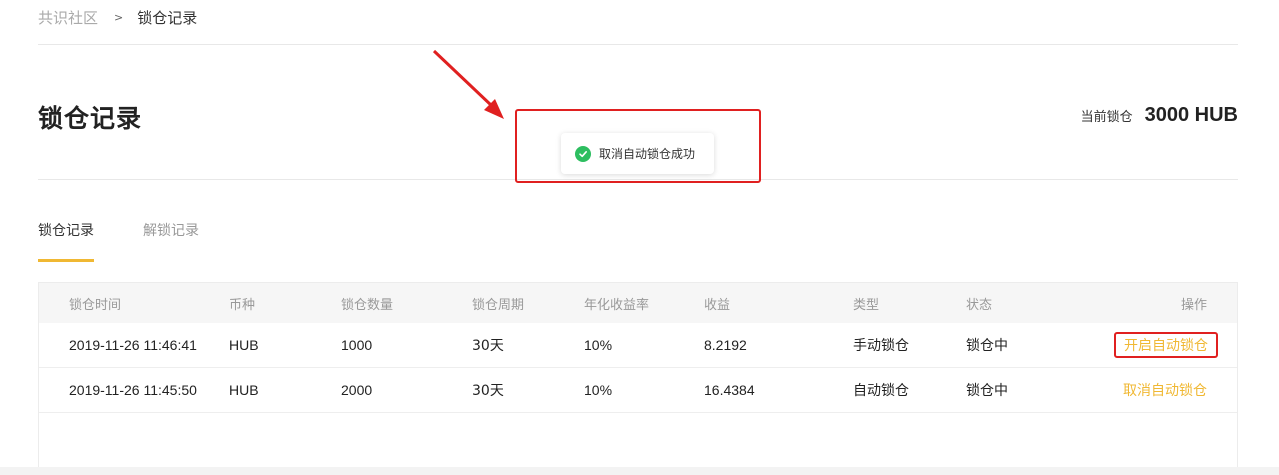 The width and height of the screenshot is (1279, 475). What do you see at coordinates (979, 305) in the screenshot?
I see `column-header: 状态` at bounding box center [979, 305].